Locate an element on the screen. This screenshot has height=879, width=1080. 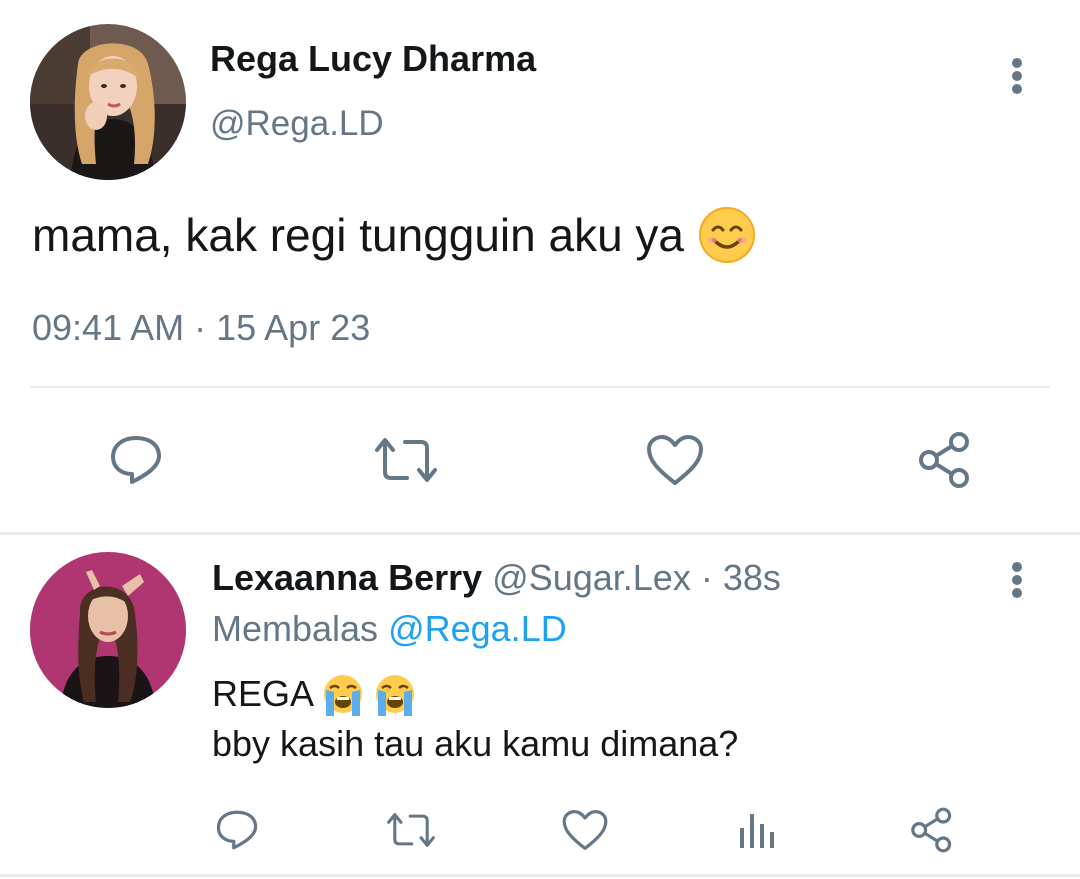
share-button is located at coordinates (945, 460).